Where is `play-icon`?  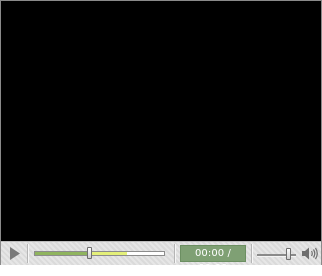 play-icon is located at coordinates (15, 253).